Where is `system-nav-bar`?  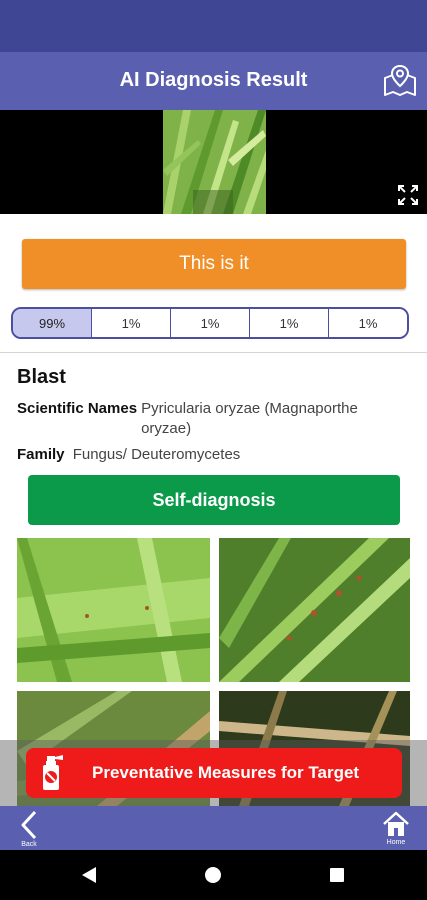 system-nav-bar is located at coordinates (213, 875).